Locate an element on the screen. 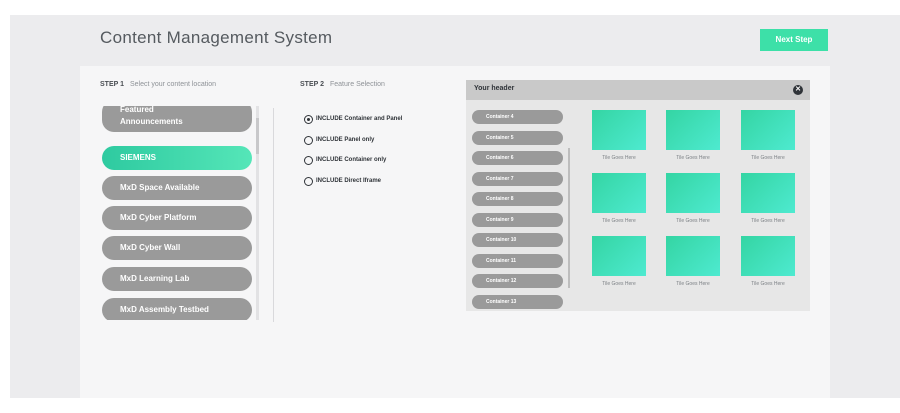 The image size is (900, 413). page-title: Content Management System is located at coordinates (216, 37).